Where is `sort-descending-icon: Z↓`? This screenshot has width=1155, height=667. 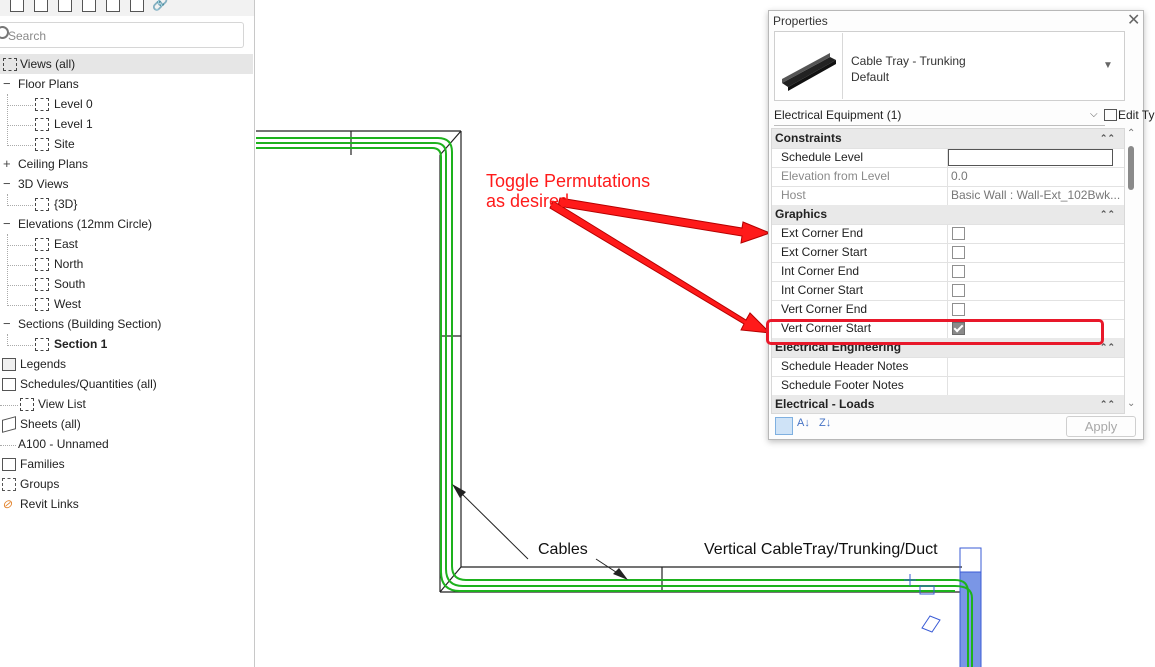 sort-descending-icon: Z↓ is located at coordinates (825, 423).